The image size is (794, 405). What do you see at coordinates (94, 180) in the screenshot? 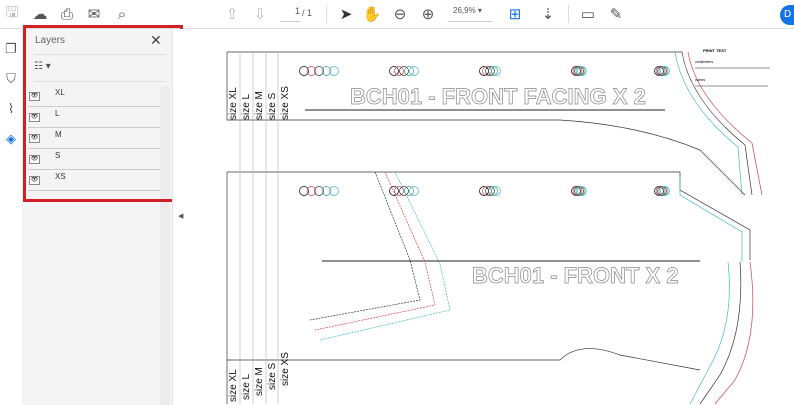
I see `layer-item-xs: 👁 XS` at bounding box center [94, 180].